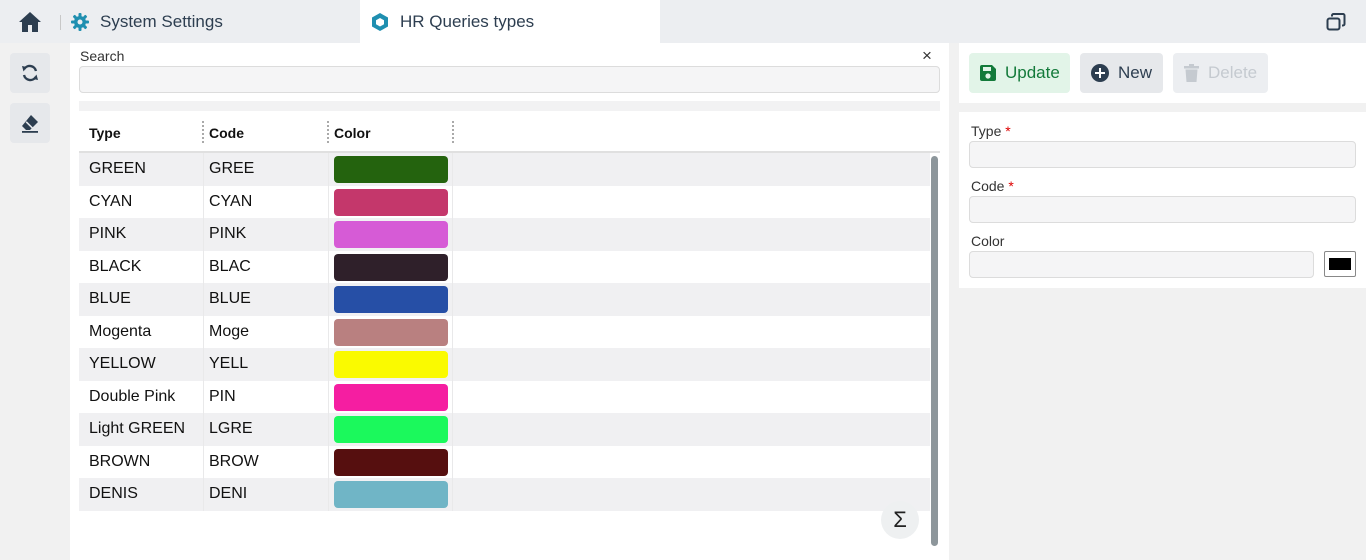 Image resolution: width=1366 pixels, height=560 pixels. I want to click on table-row: BROWN BROW, so click(504, 461).